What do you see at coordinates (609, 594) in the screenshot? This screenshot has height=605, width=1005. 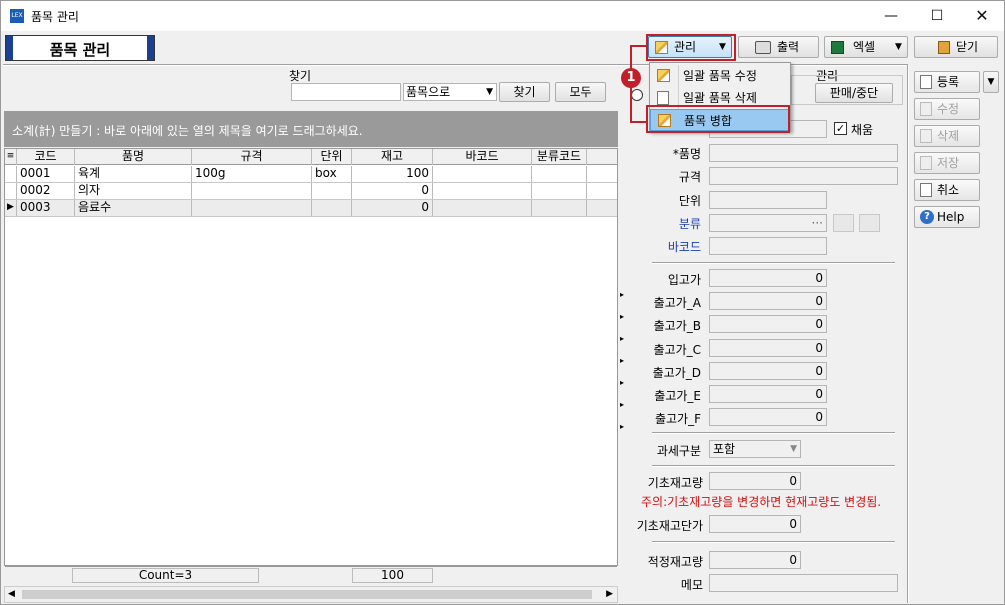 I see `scroll-right-icon: ▶` at bounding box center [609, 594].